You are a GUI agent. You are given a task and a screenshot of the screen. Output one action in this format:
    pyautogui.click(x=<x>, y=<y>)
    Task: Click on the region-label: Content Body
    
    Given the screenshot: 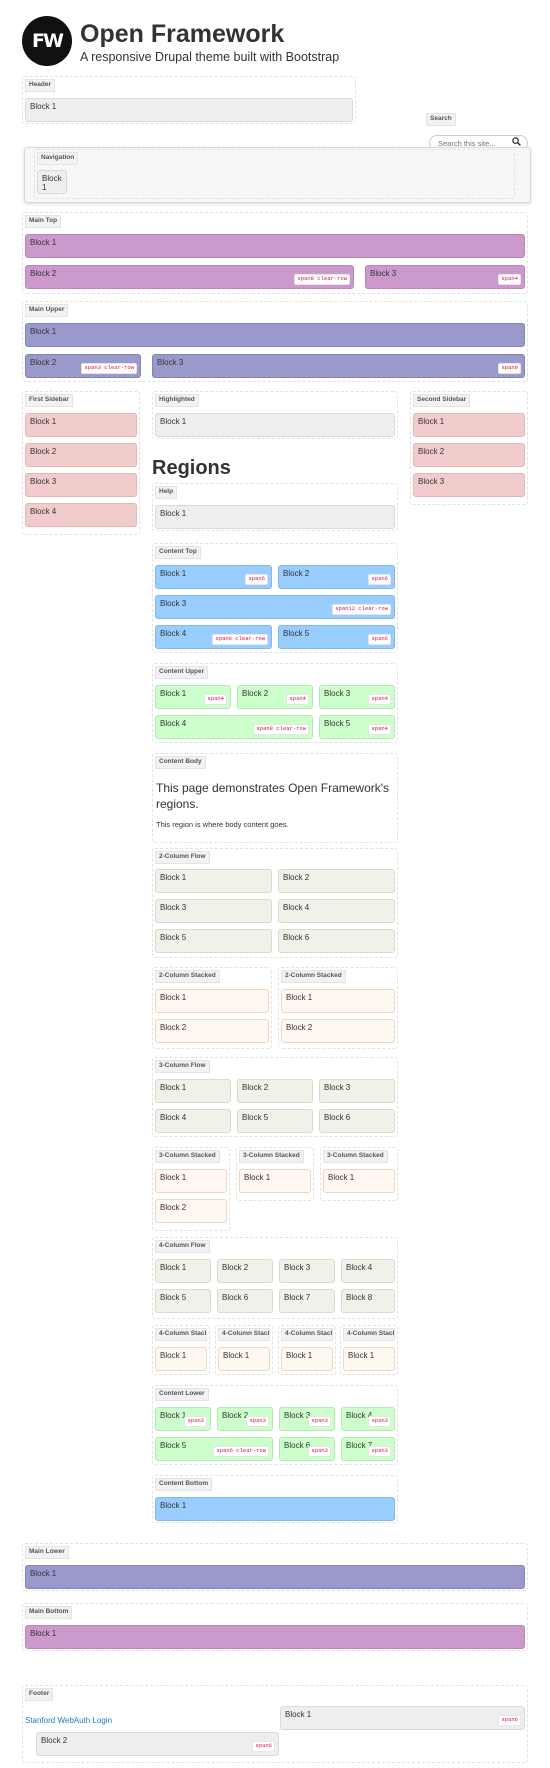 What is the action you would take?
    pyautogui.click(x=180, y=762)
    